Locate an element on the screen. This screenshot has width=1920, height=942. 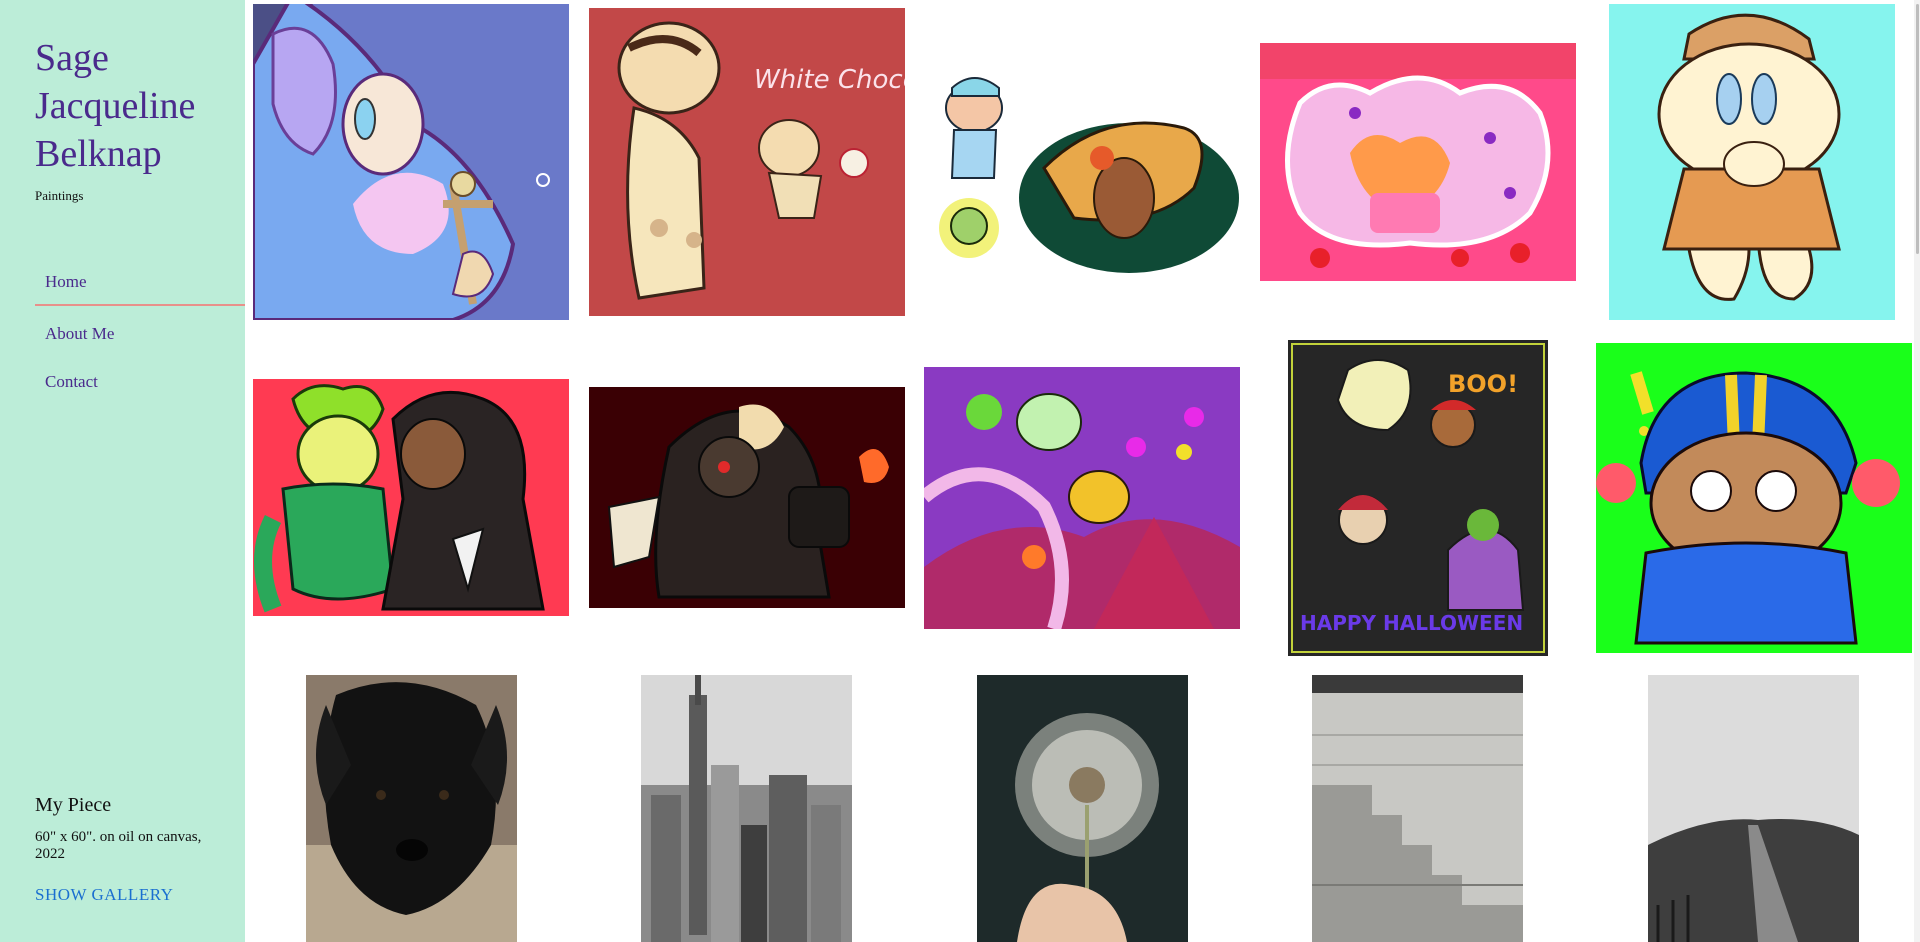
fish-and-cookies-artwork is located at coordinates (1082, 162).